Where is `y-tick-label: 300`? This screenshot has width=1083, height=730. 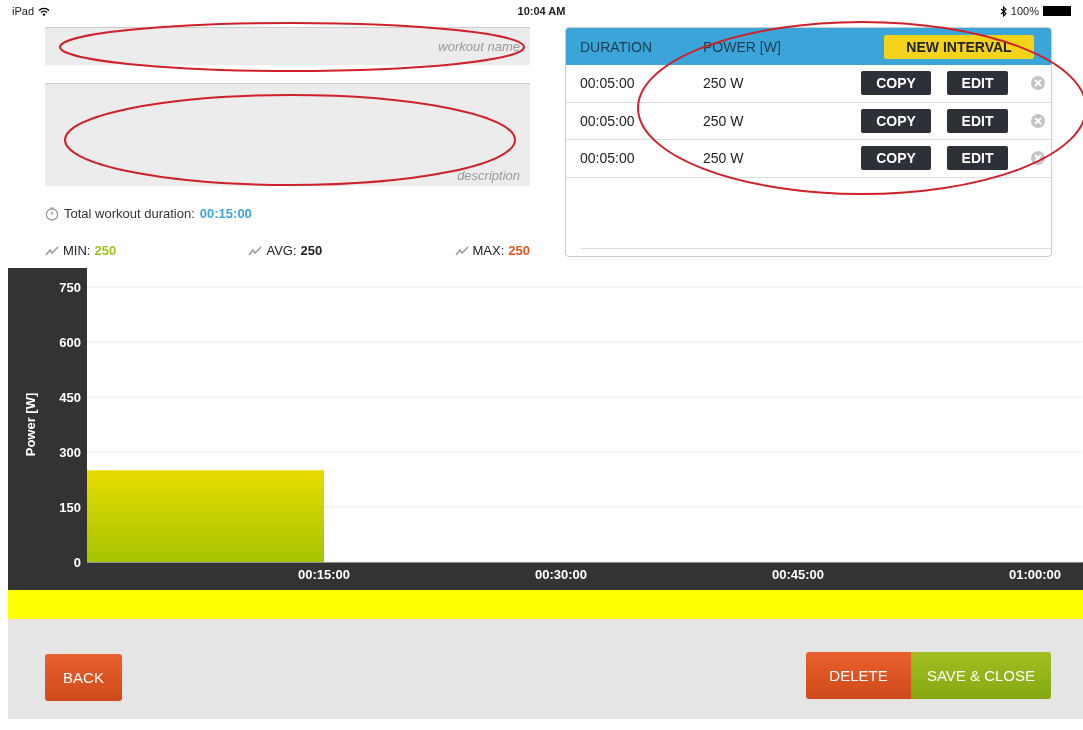
y-tick-label: 300 is located at coordinates (70, 452).